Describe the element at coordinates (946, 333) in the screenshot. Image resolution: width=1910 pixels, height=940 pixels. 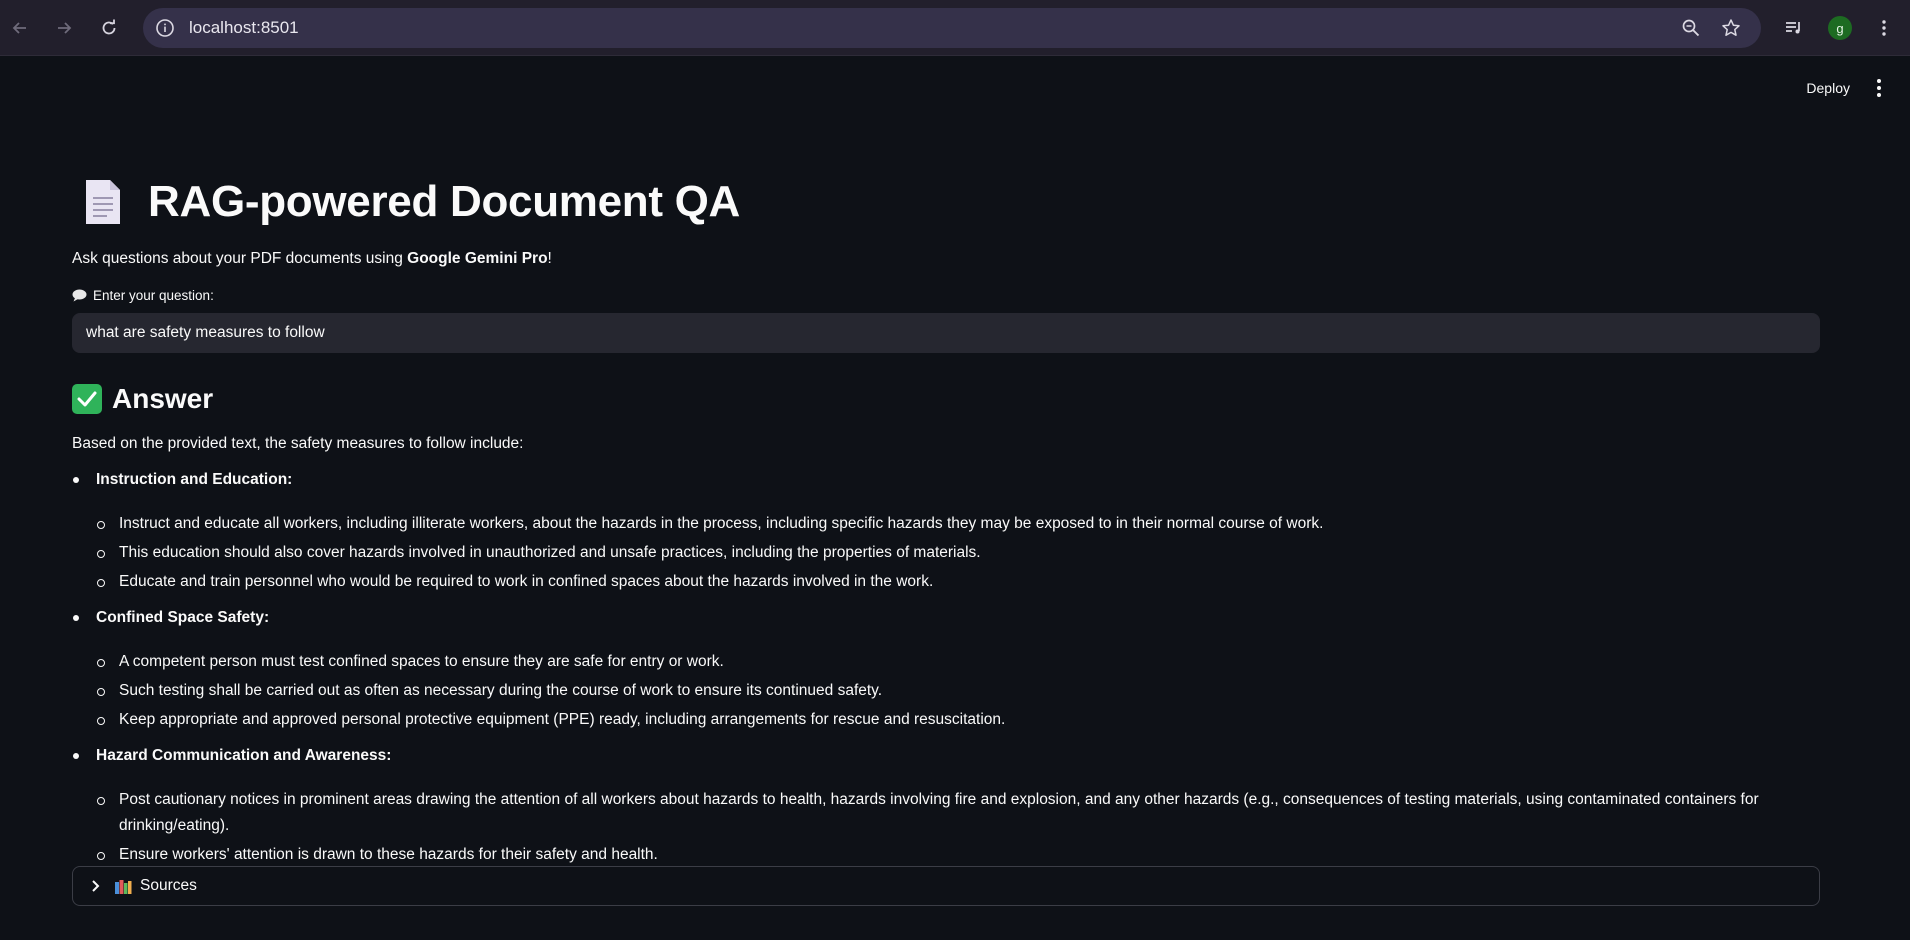
I see `question-input: what are safety measures to follow` at that location.